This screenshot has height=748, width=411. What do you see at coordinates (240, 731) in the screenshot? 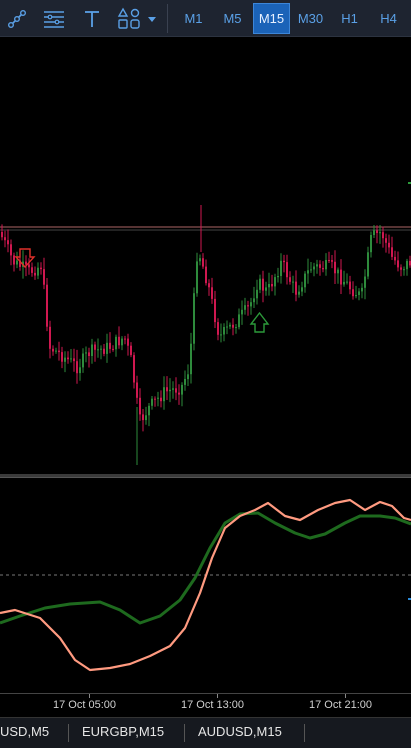
I see `symbol-tab: AUDUSD,M15` at bounding box center [240, 731].